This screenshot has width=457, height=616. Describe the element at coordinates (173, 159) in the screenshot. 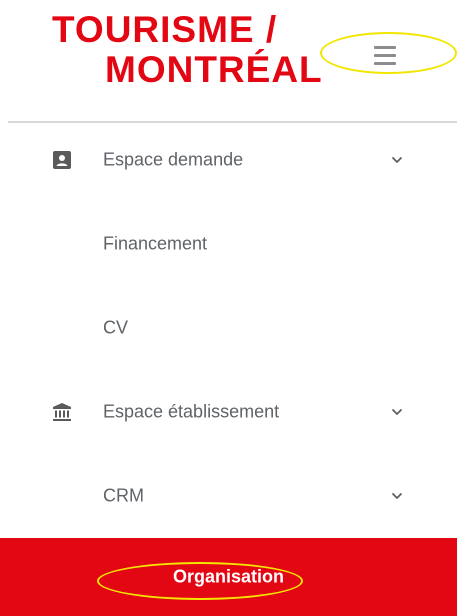

I see `menu-item-label: Espace demande` at that location.